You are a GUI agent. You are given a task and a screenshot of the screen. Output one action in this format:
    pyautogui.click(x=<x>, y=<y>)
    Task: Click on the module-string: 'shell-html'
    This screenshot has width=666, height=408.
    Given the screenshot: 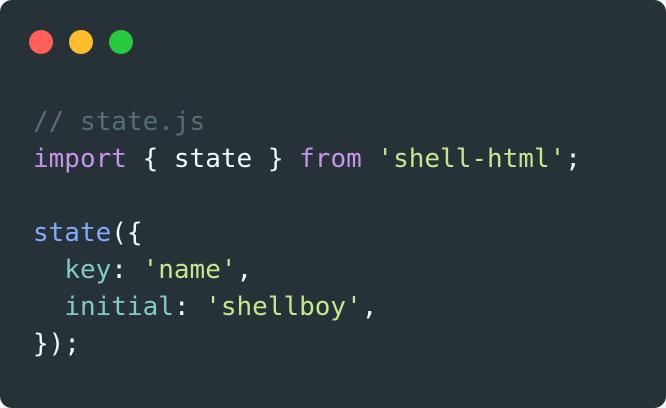 What is the action you would take?
    pyautogui.click(x=471, y=159)
    